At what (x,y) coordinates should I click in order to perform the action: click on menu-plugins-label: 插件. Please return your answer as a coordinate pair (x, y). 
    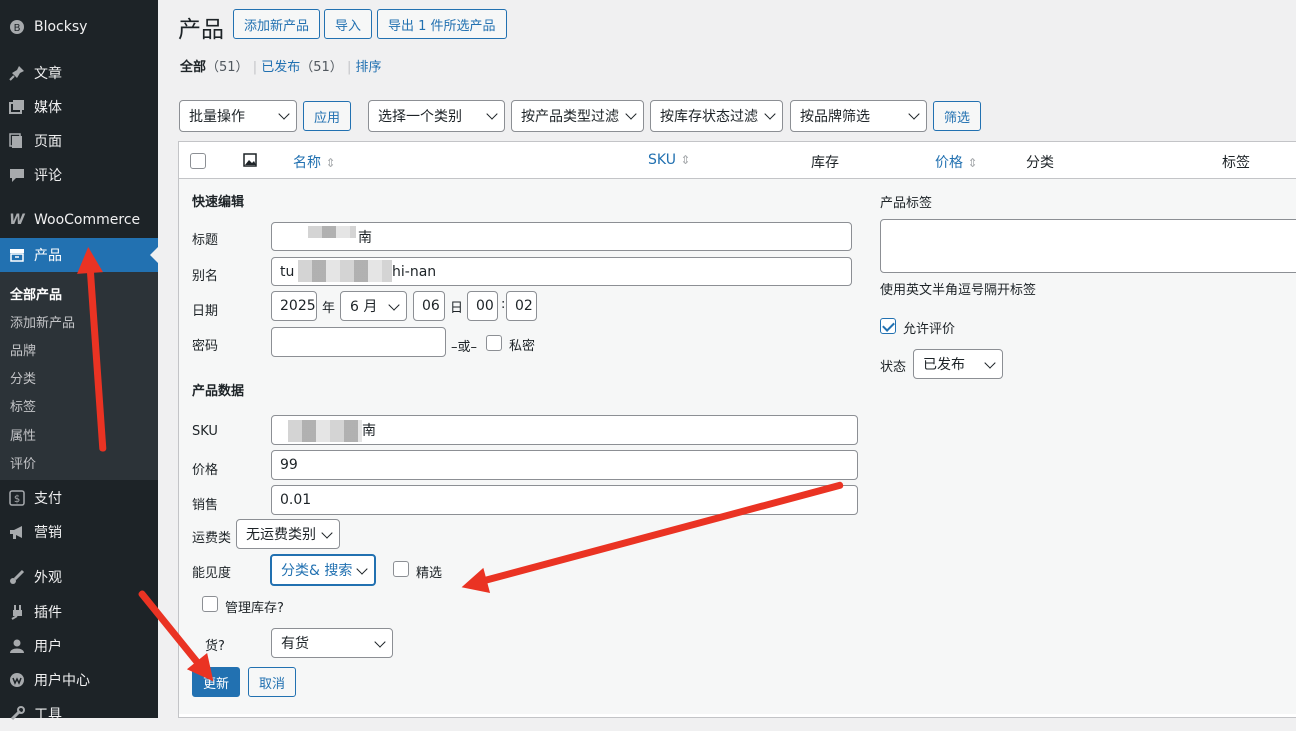
    Looking at the image, I should click on (48, 613).